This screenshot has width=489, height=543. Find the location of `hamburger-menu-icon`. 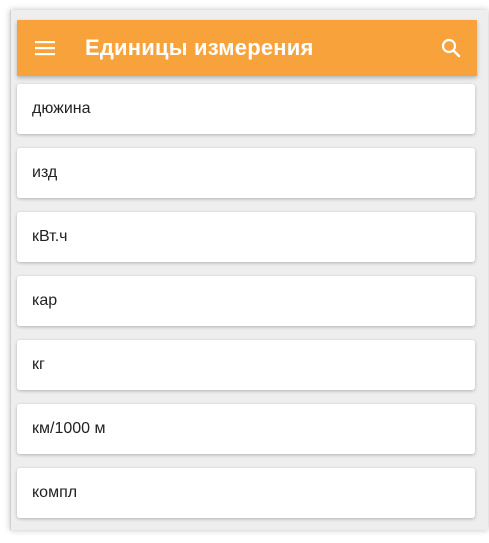

hamburger-menu-icon is located at coordinates (45, 48).